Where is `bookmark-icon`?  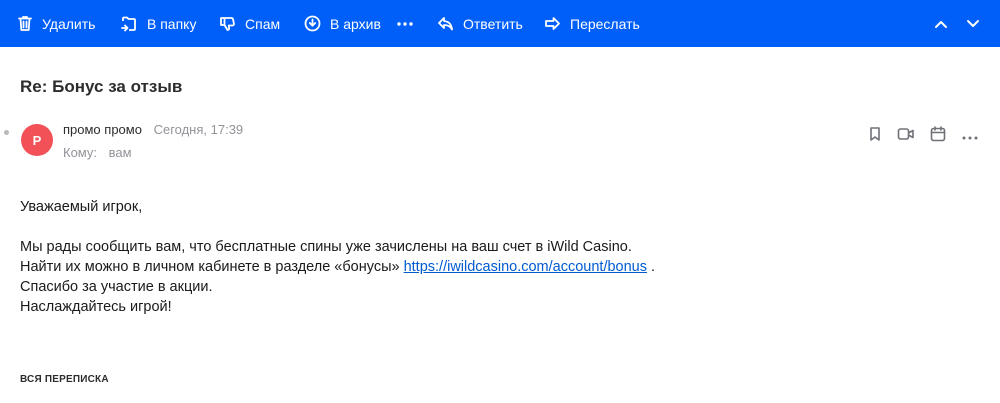
bookmark-icon is located at coordinates (875, 136).